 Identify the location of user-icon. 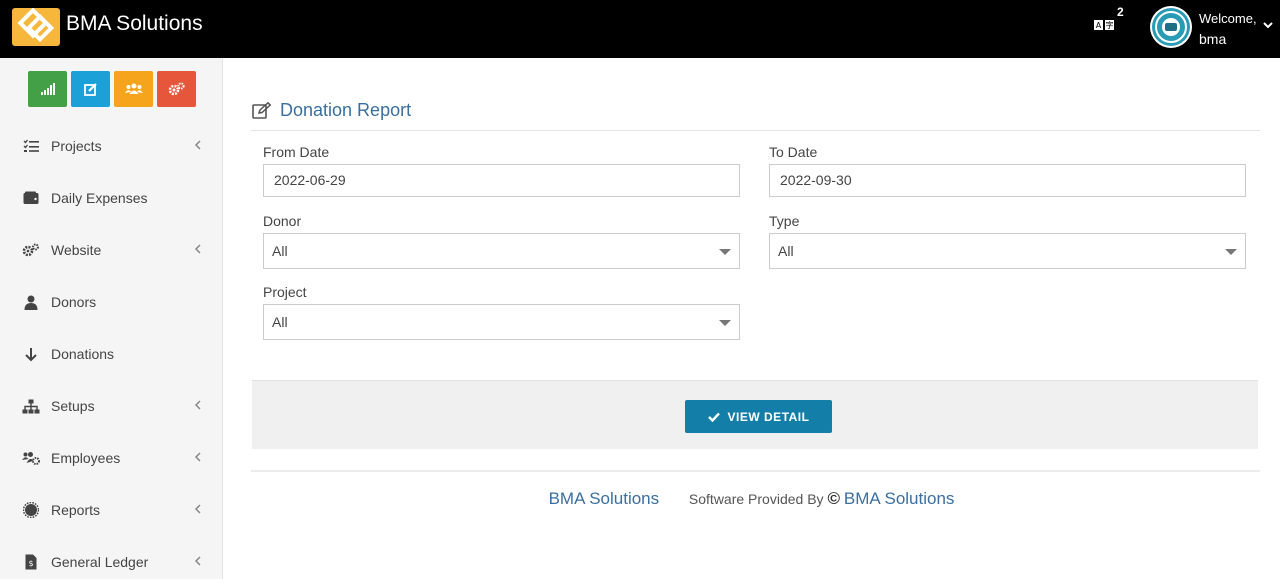
(31, 302).